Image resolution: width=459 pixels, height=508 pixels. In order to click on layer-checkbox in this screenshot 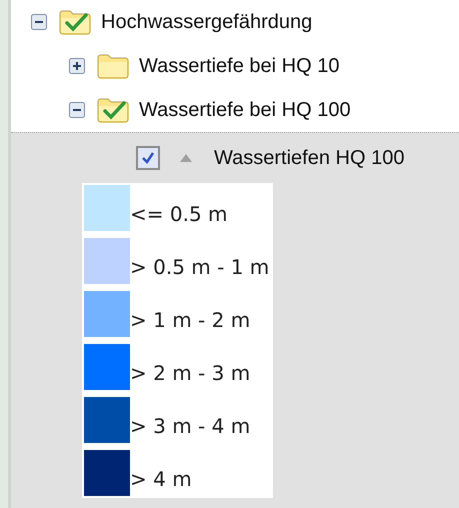, I will do `click(148, 158)`.